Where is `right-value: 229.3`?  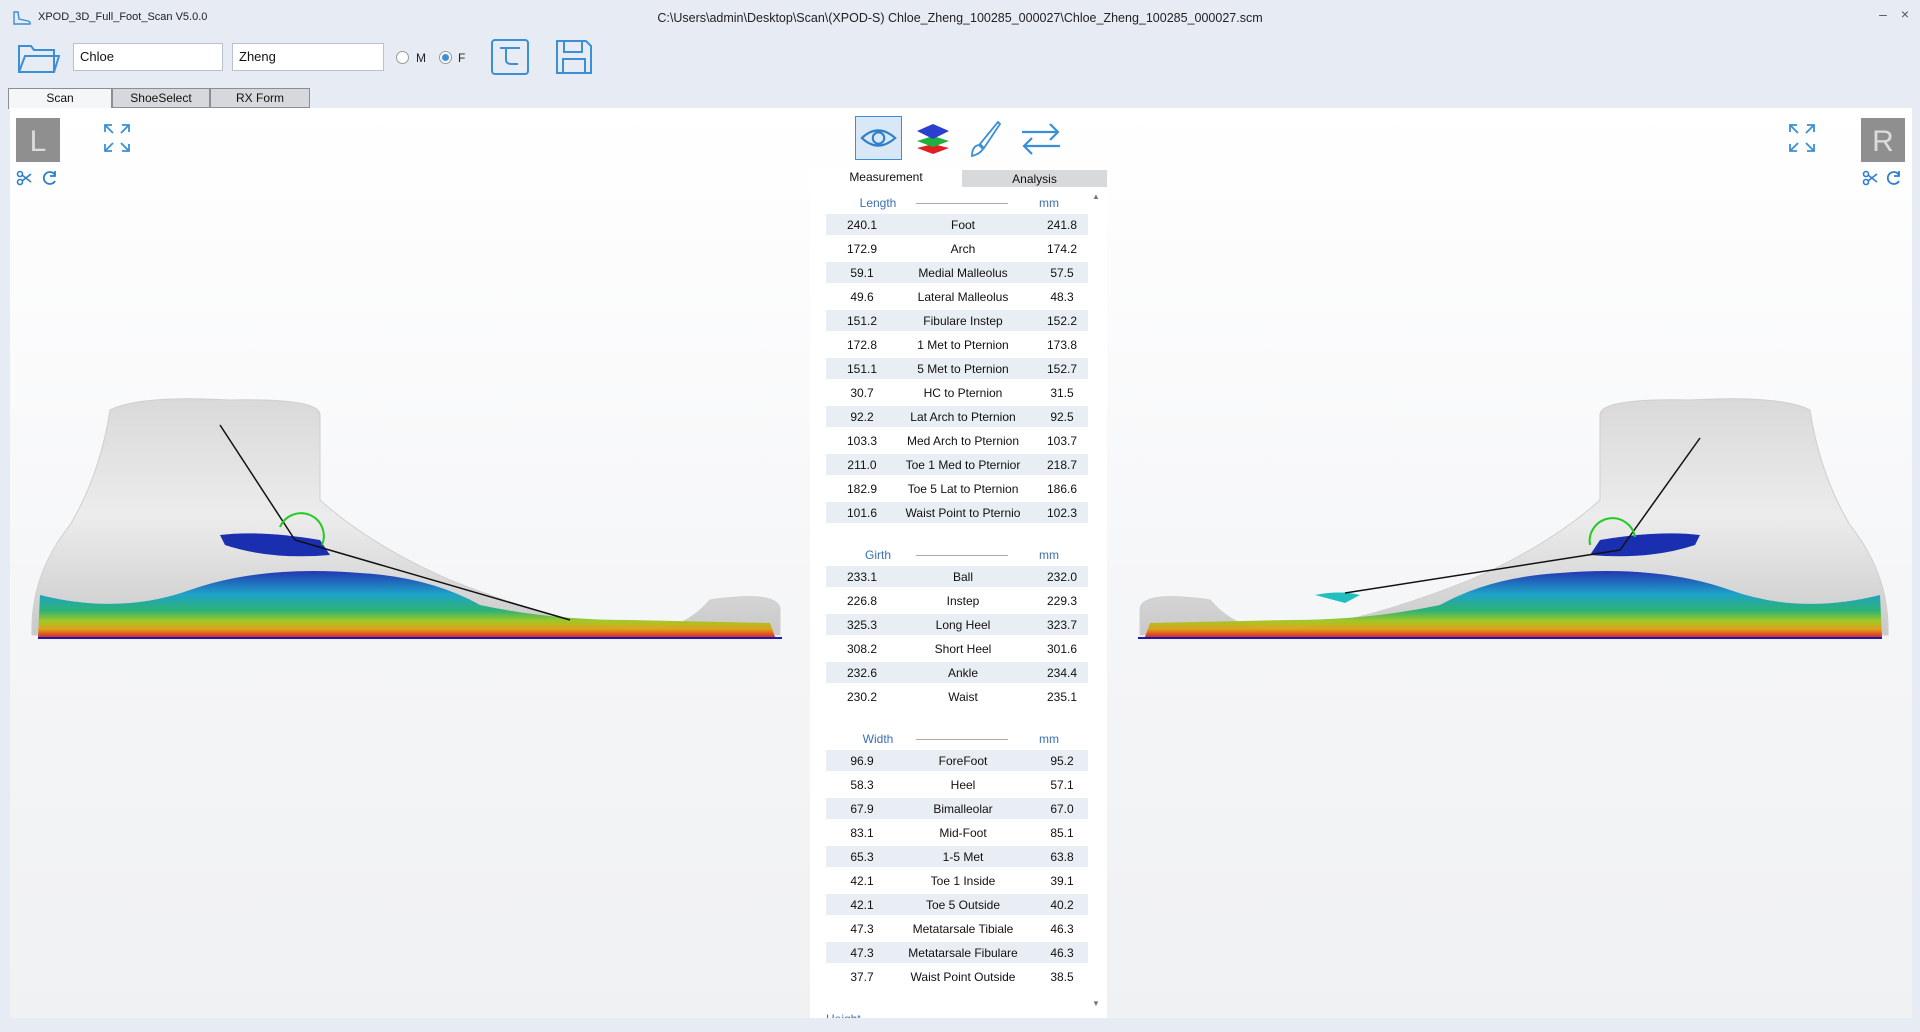
right-value: 229.3 is located at coordinates (1062, 601).